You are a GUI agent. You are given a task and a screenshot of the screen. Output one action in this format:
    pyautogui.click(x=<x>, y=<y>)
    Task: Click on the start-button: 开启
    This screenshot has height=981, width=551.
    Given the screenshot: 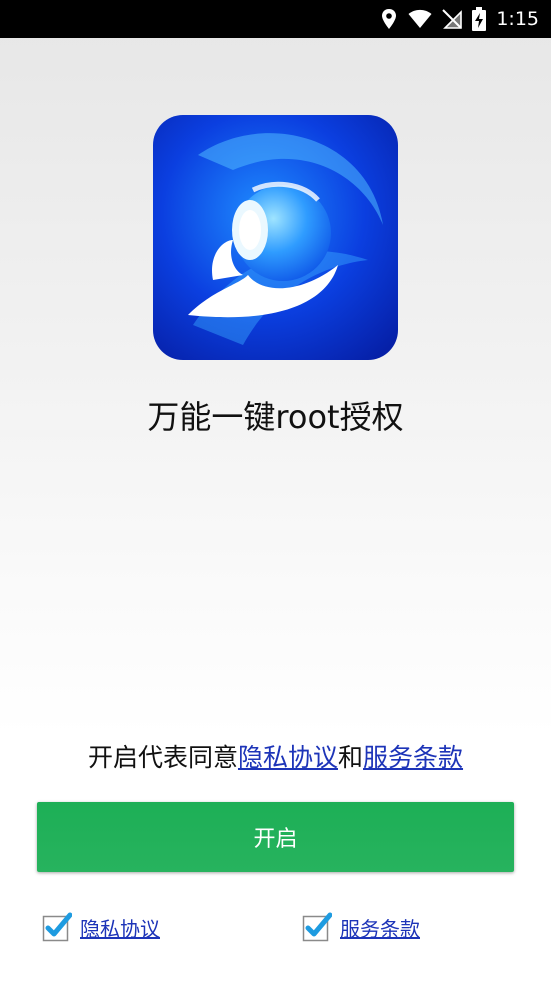 What is the action you would take?
    pyautogui.click(x=275, y=837)
    